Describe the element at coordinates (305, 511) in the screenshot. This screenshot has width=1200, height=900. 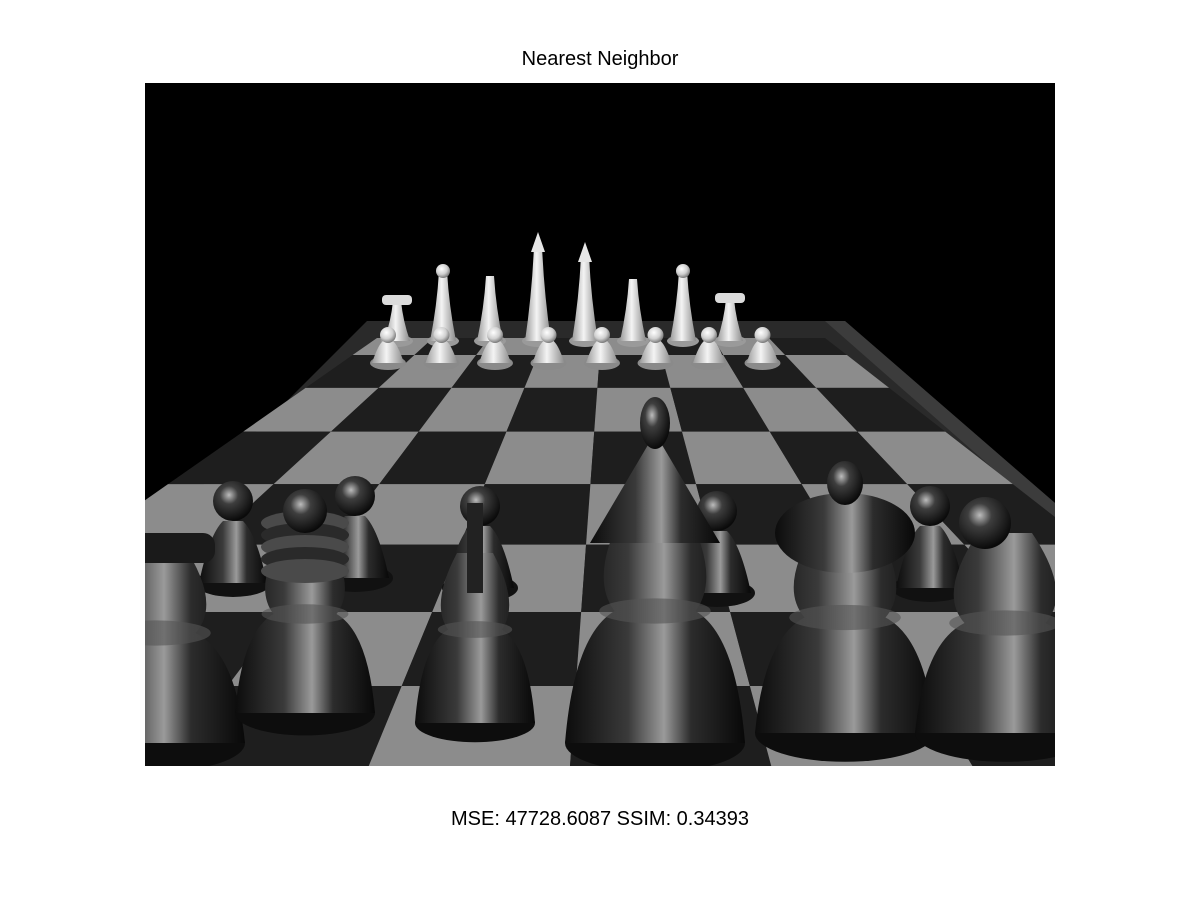
I see `black-bishop-head` at that location.